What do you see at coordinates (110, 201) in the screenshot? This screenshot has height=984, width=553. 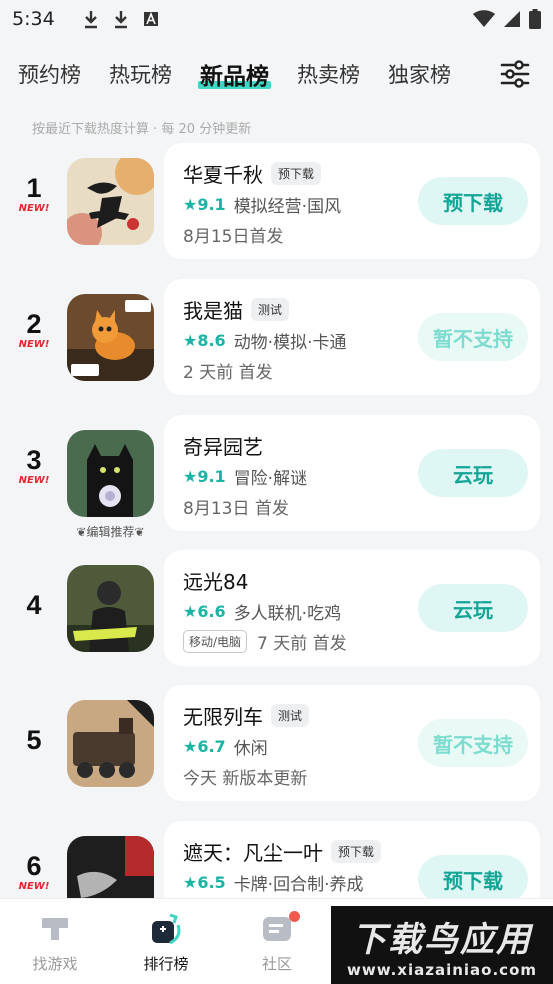 I see `huaxia-icon` at bounding box center [110, 201].